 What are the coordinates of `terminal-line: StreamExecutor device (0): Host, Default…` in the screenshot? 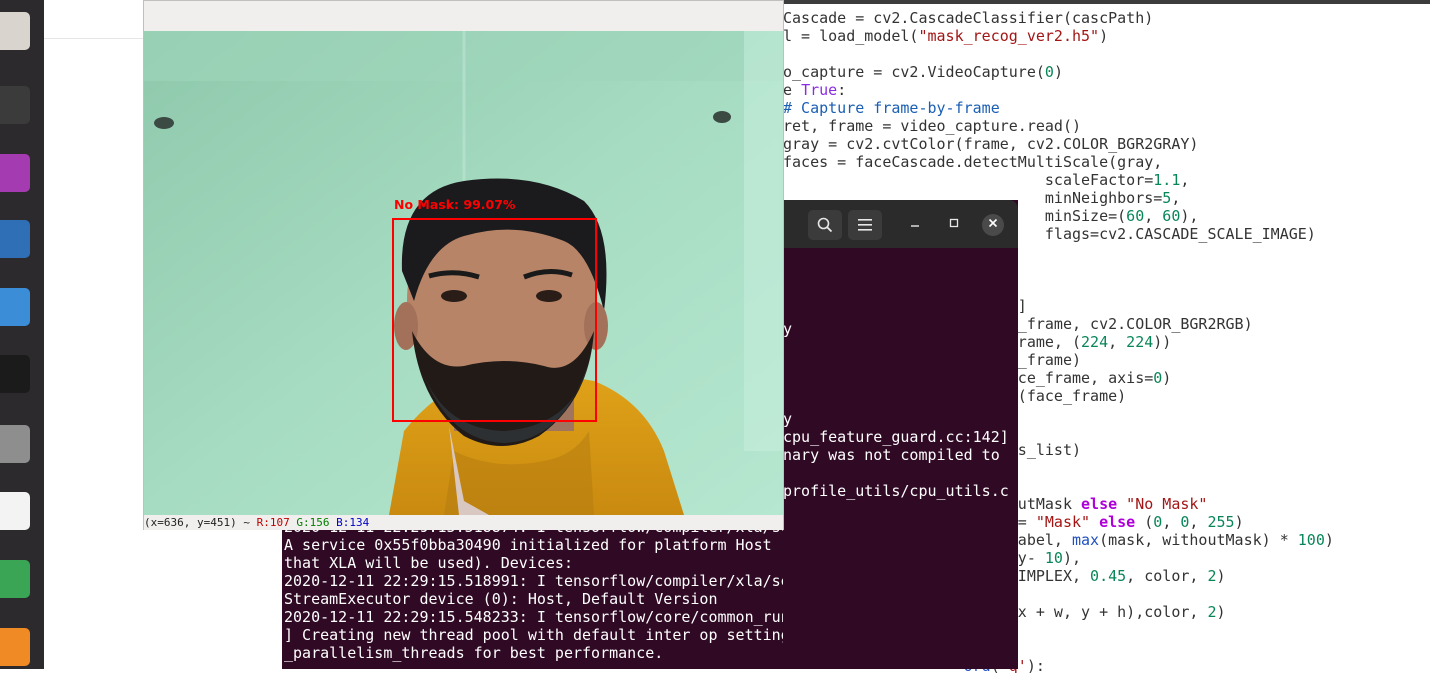 It's located at (500, 599).